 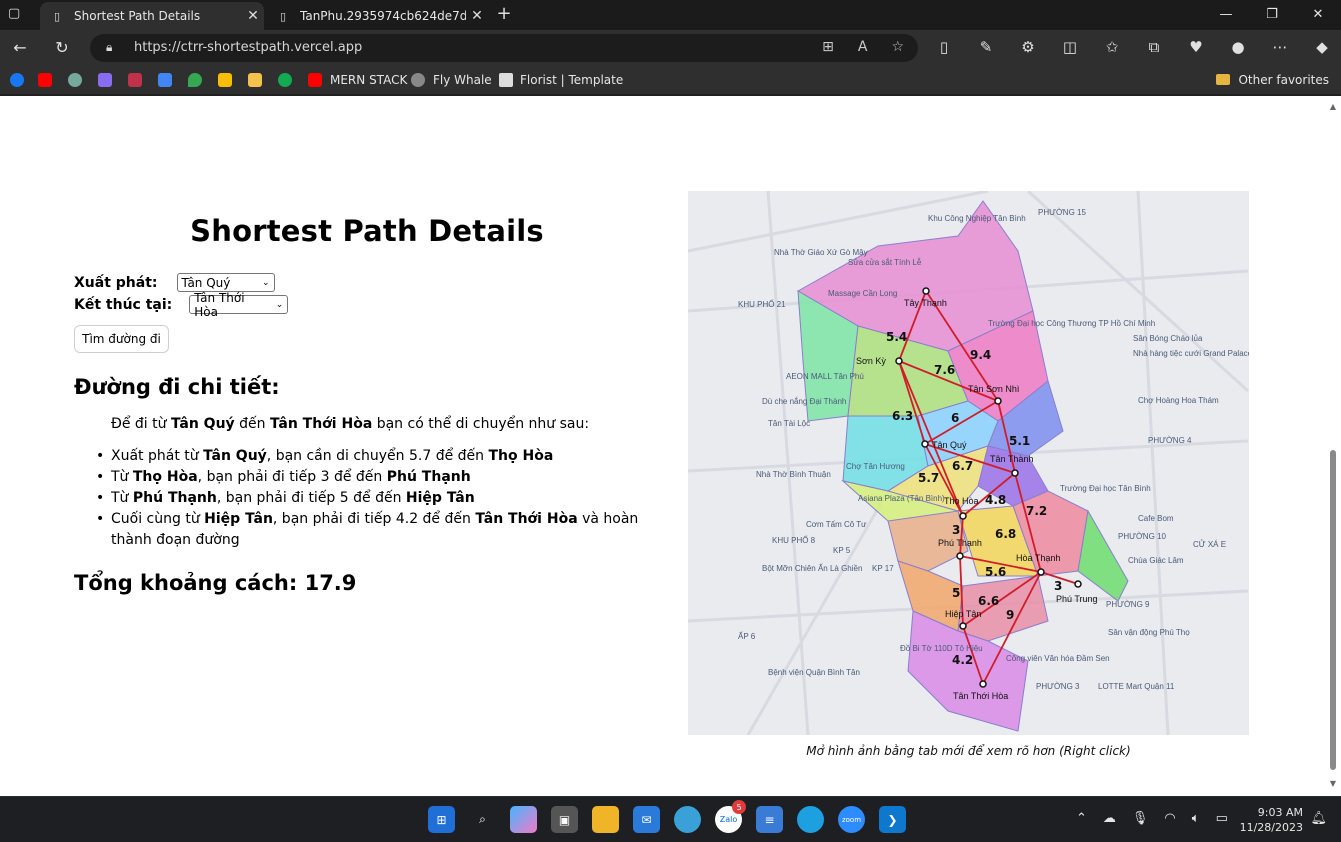 What do you see at coordinates (871, 361) in the screenshot?
I see `node-label: Sơn Kỳ` at bounding box center [871, 361].